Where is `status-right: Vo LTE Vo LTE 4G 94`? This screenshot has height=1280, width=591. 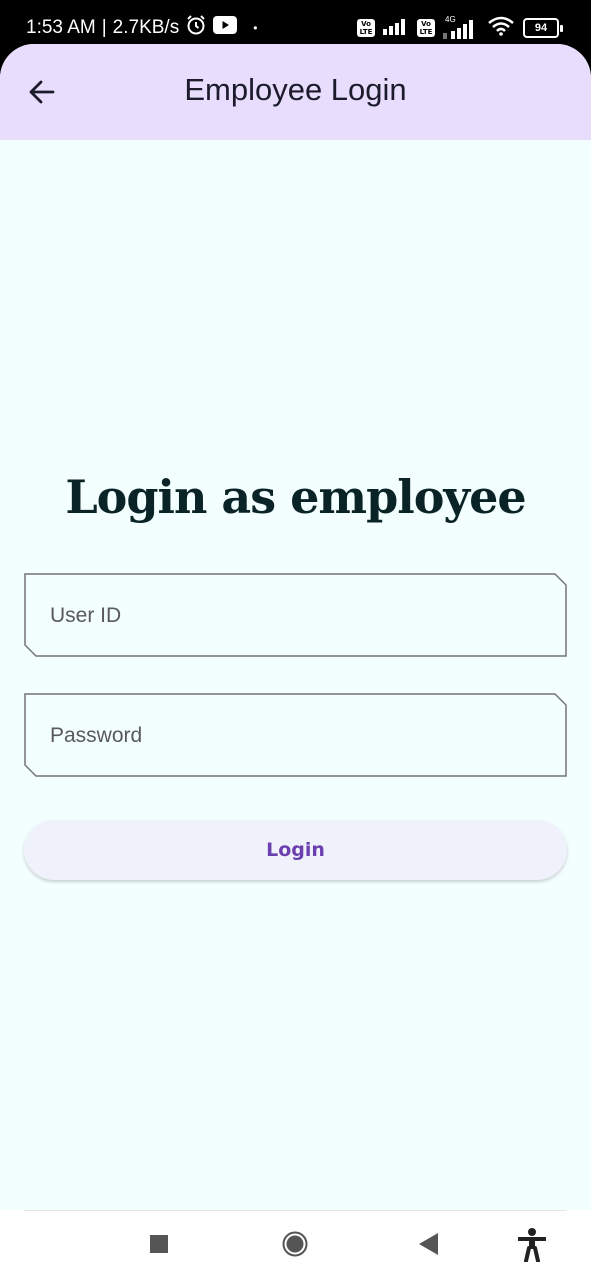 status-right: Vo LTE Vo LTE 4G 94 is located at coordinates (460, 28).